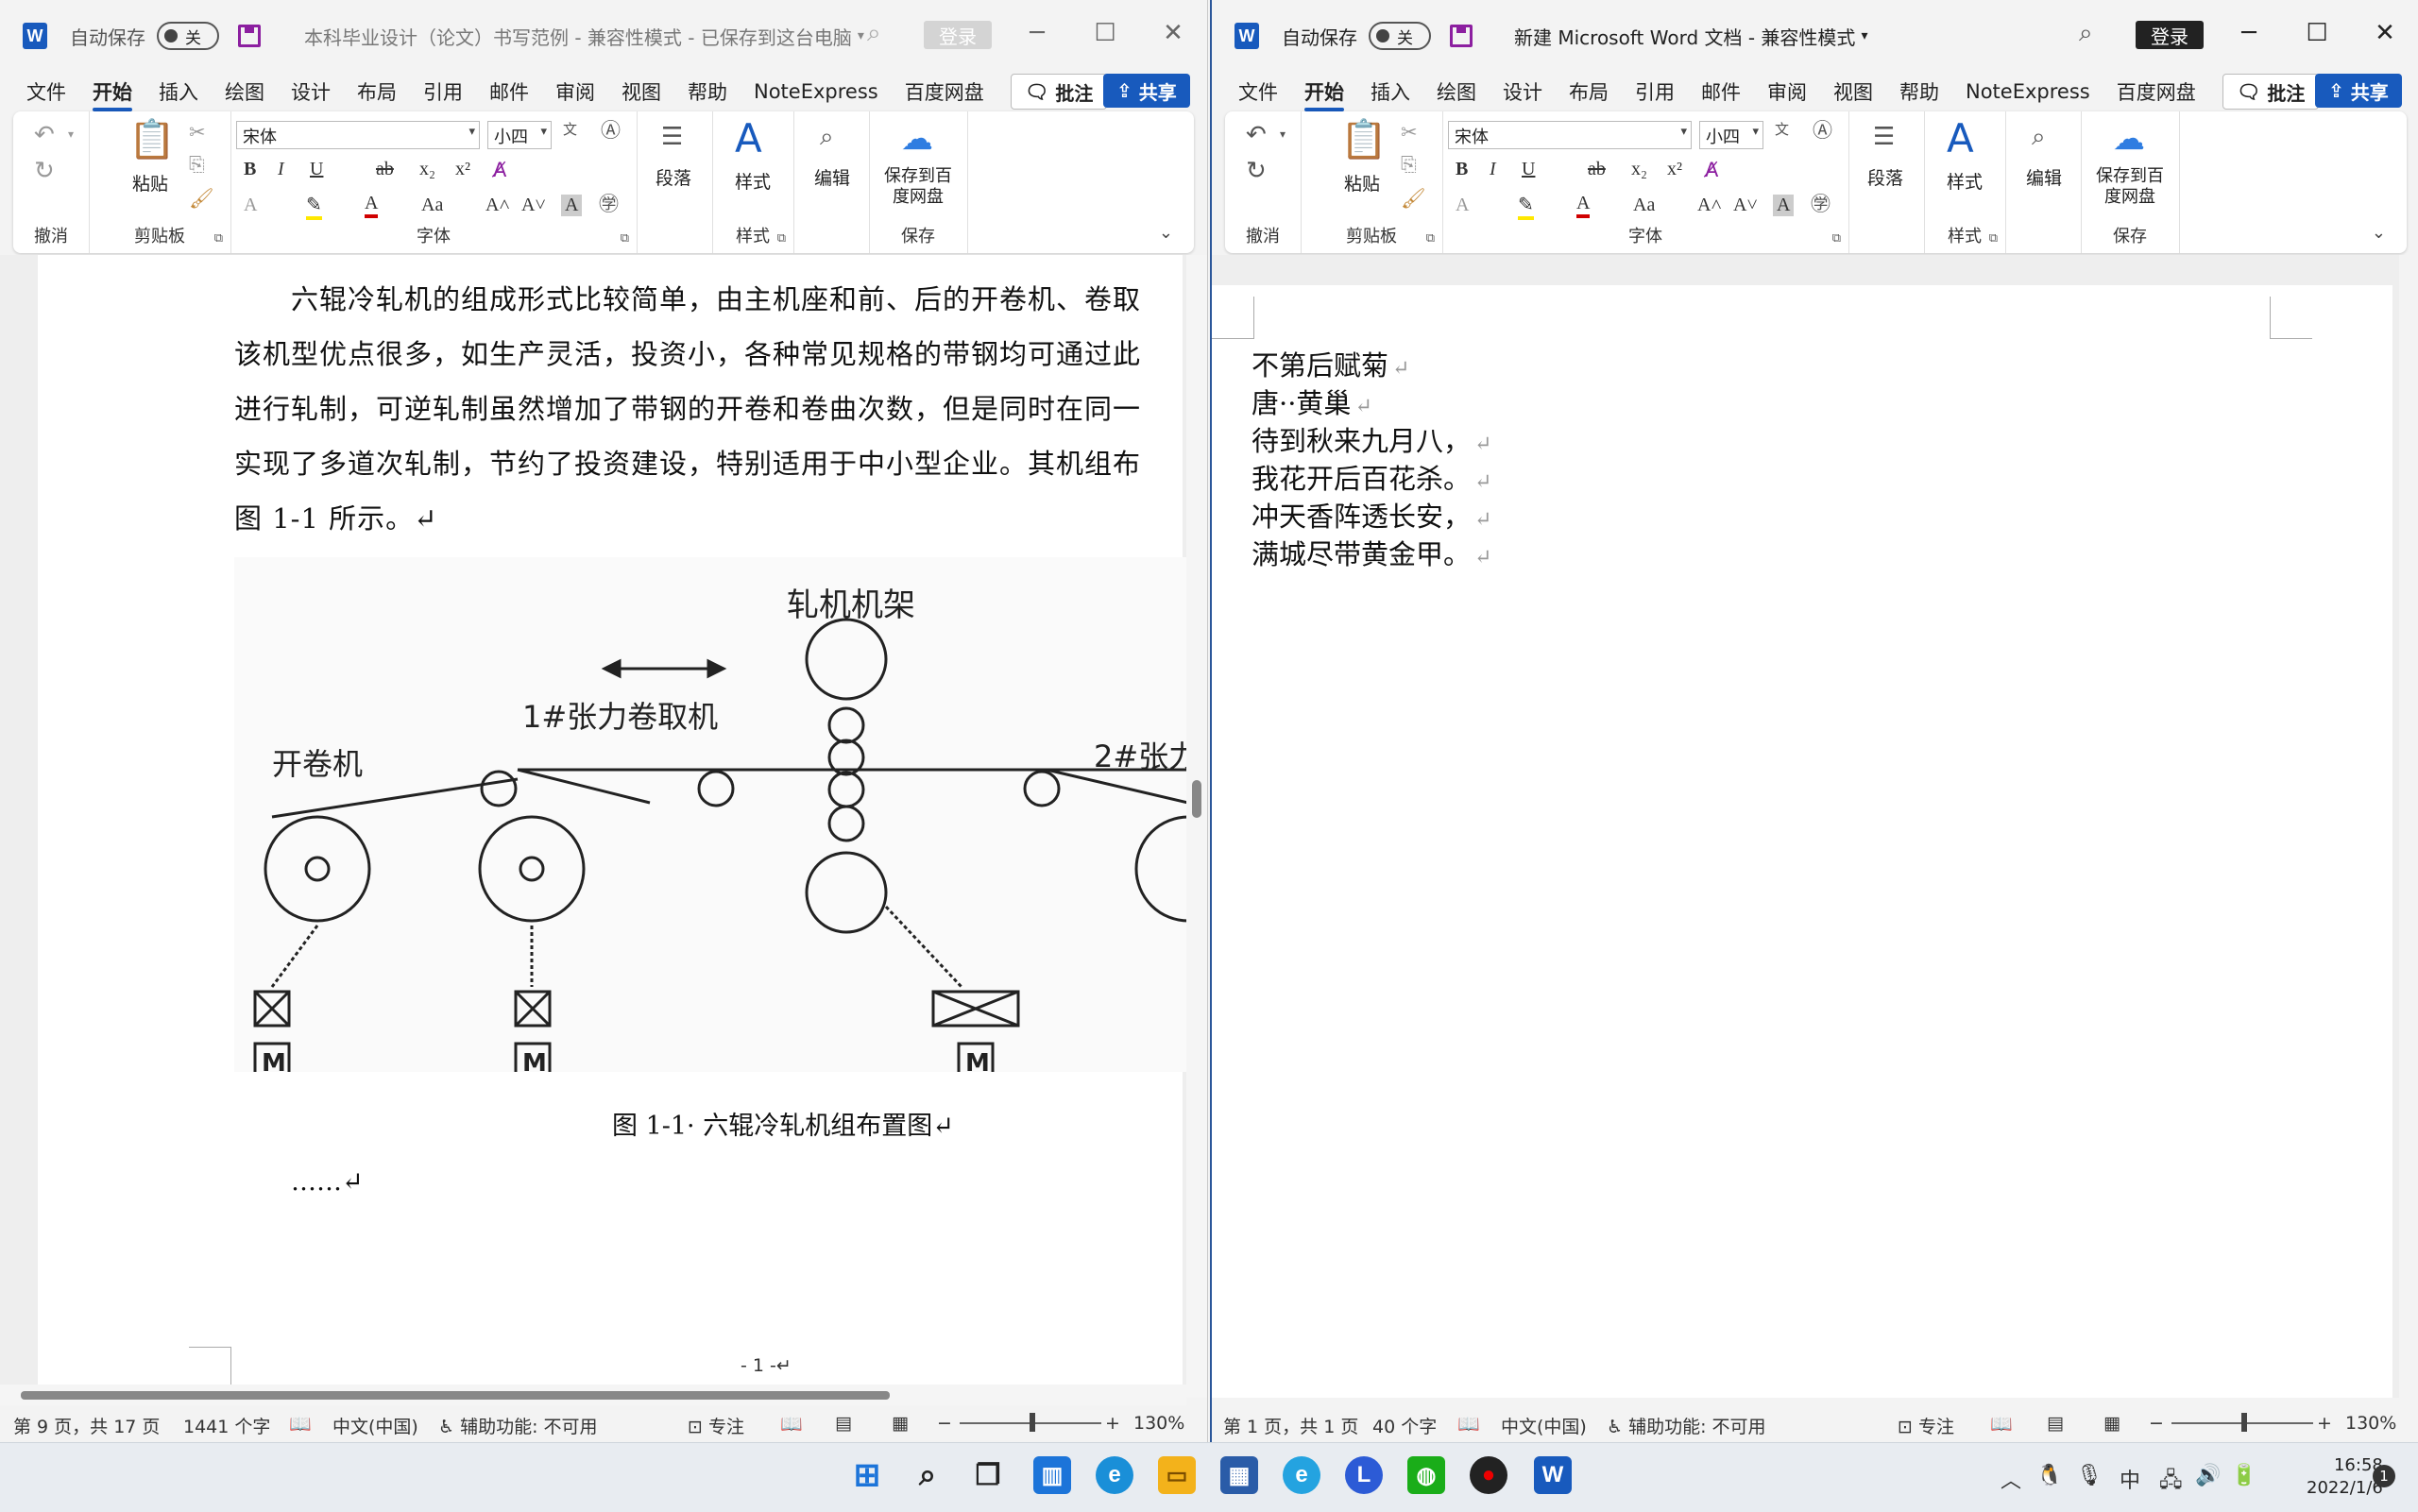 Image resolution: width=2418 pixels, height=1512 pixels. What do you see at coordinates (827, 137) in the screenshot?
I see `search-icon: ⌕` at bounding box center [827, 137].